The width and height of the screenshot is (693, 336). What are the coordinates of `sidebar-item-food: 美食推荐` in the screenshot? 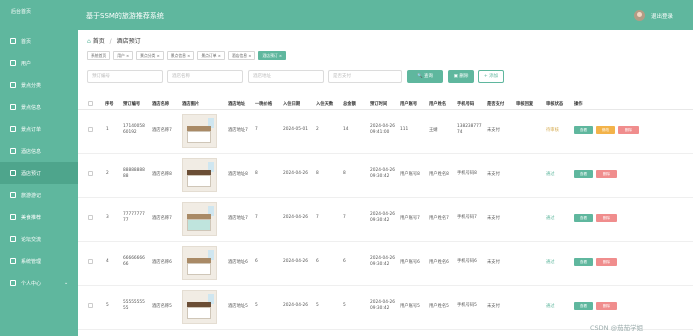 It's located at (39, 217).